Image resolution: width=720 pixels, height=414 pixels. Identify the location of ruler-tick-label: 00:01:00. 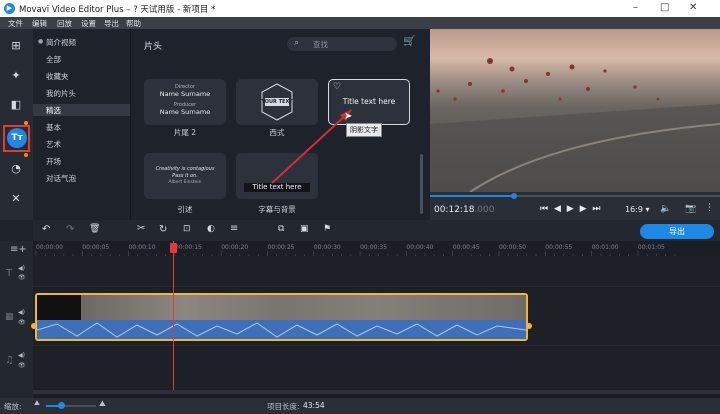
(605, 247).